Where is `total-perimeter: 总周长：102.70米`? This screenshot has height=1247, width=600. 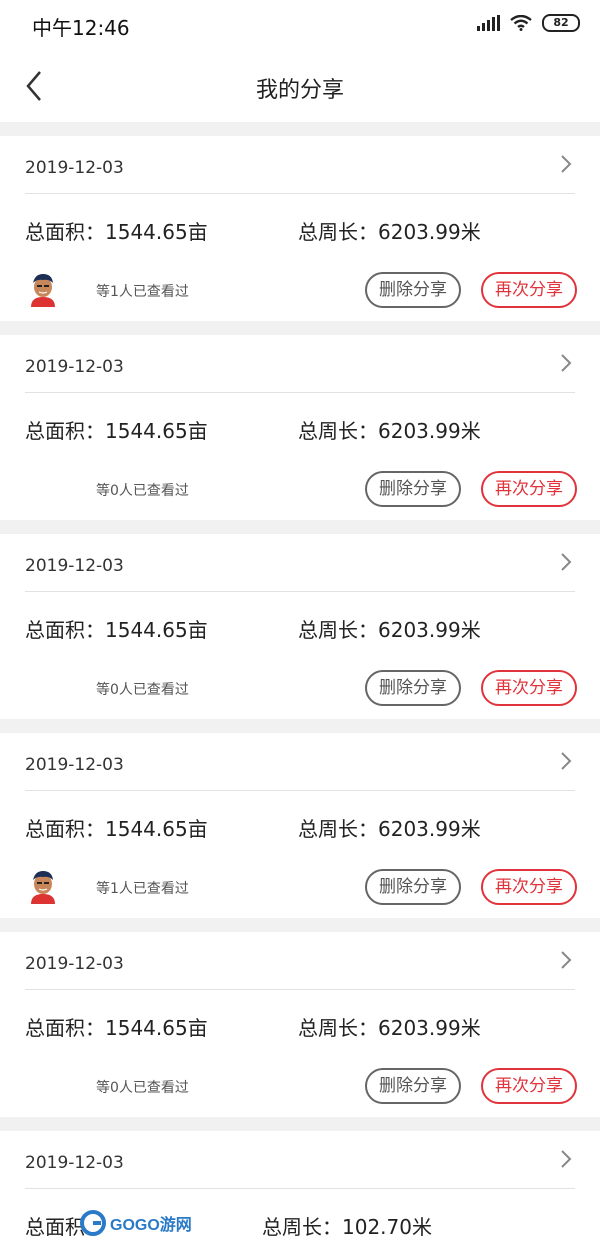 total-perimeter: 总周长：102.70米 is located at coordinates (347, 1227).